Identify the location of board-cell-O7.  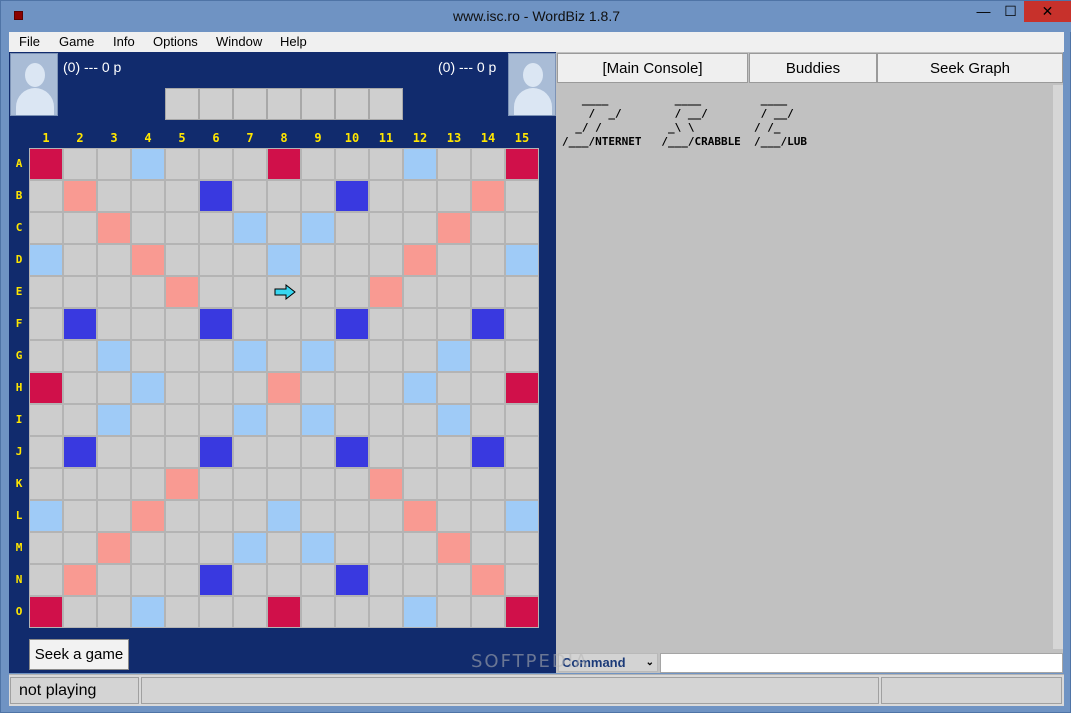
(250, 612).